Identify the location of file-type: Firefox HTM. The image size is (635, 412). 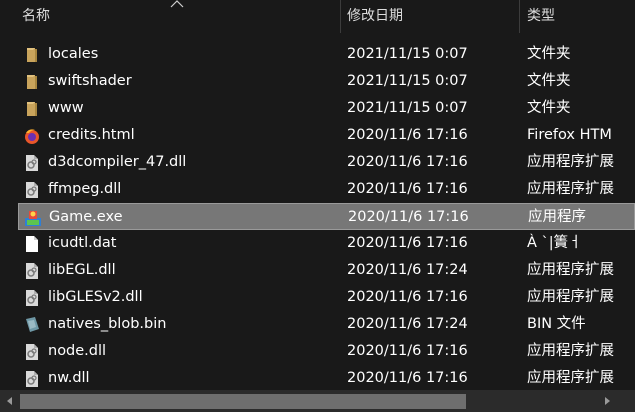
(569, 135).